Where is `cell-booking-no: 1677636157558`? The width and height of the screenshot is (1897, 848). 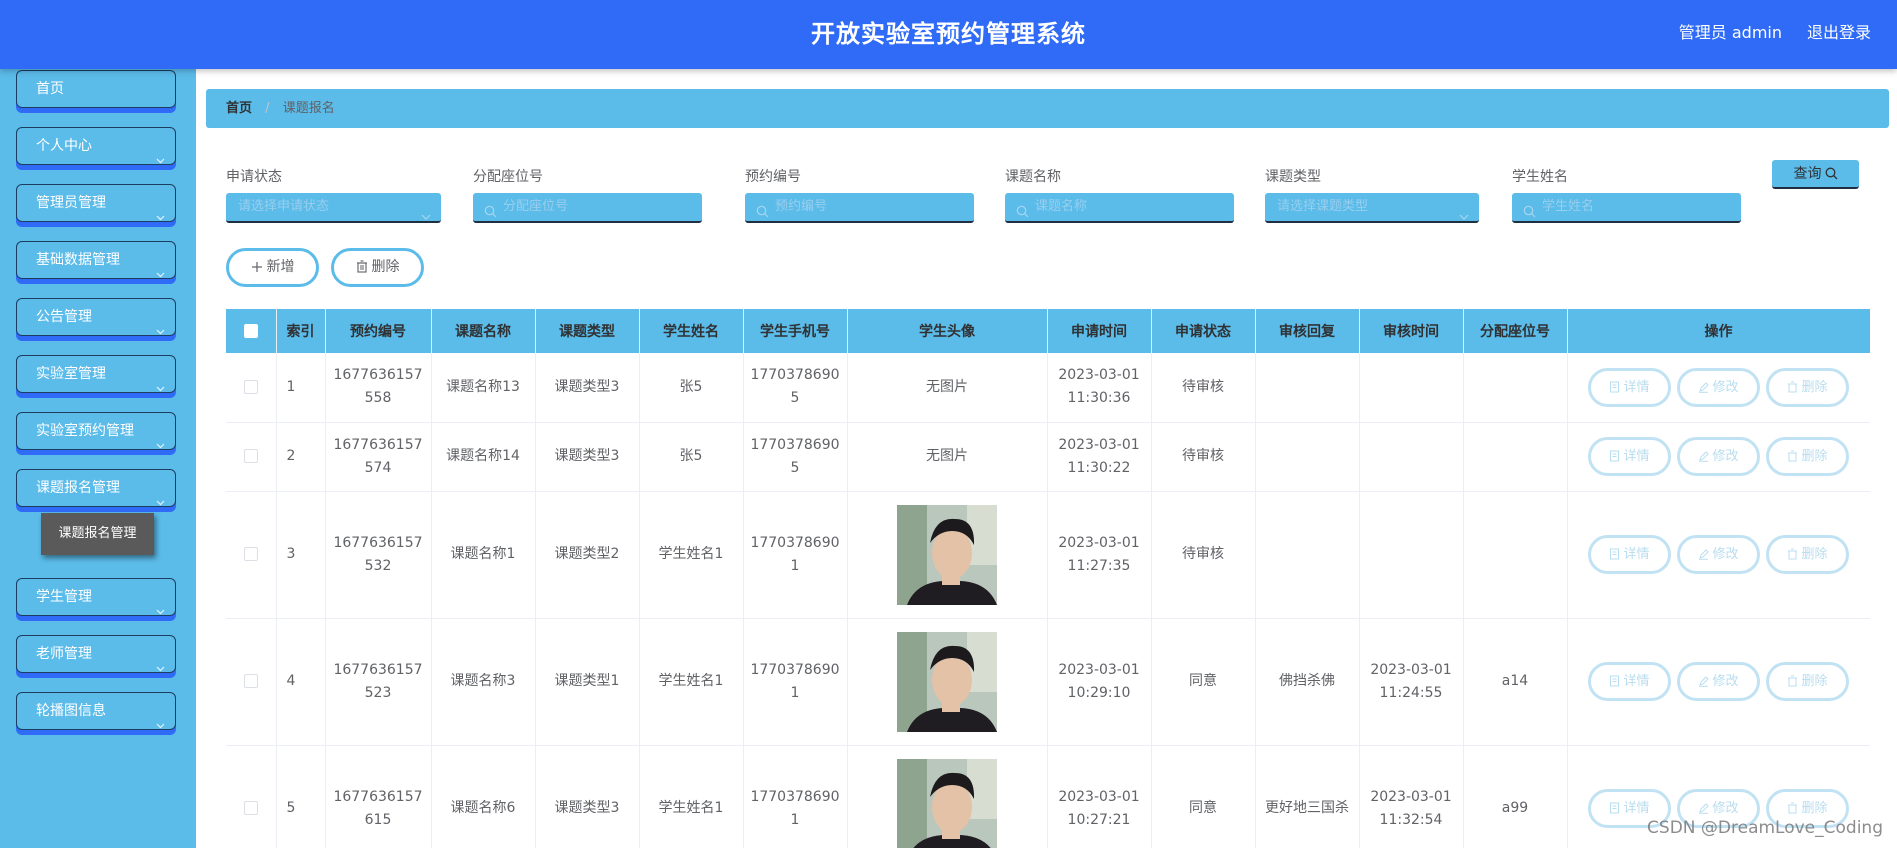
cell-booking-no: 1677636157558 is located at coordinates (378, 388).